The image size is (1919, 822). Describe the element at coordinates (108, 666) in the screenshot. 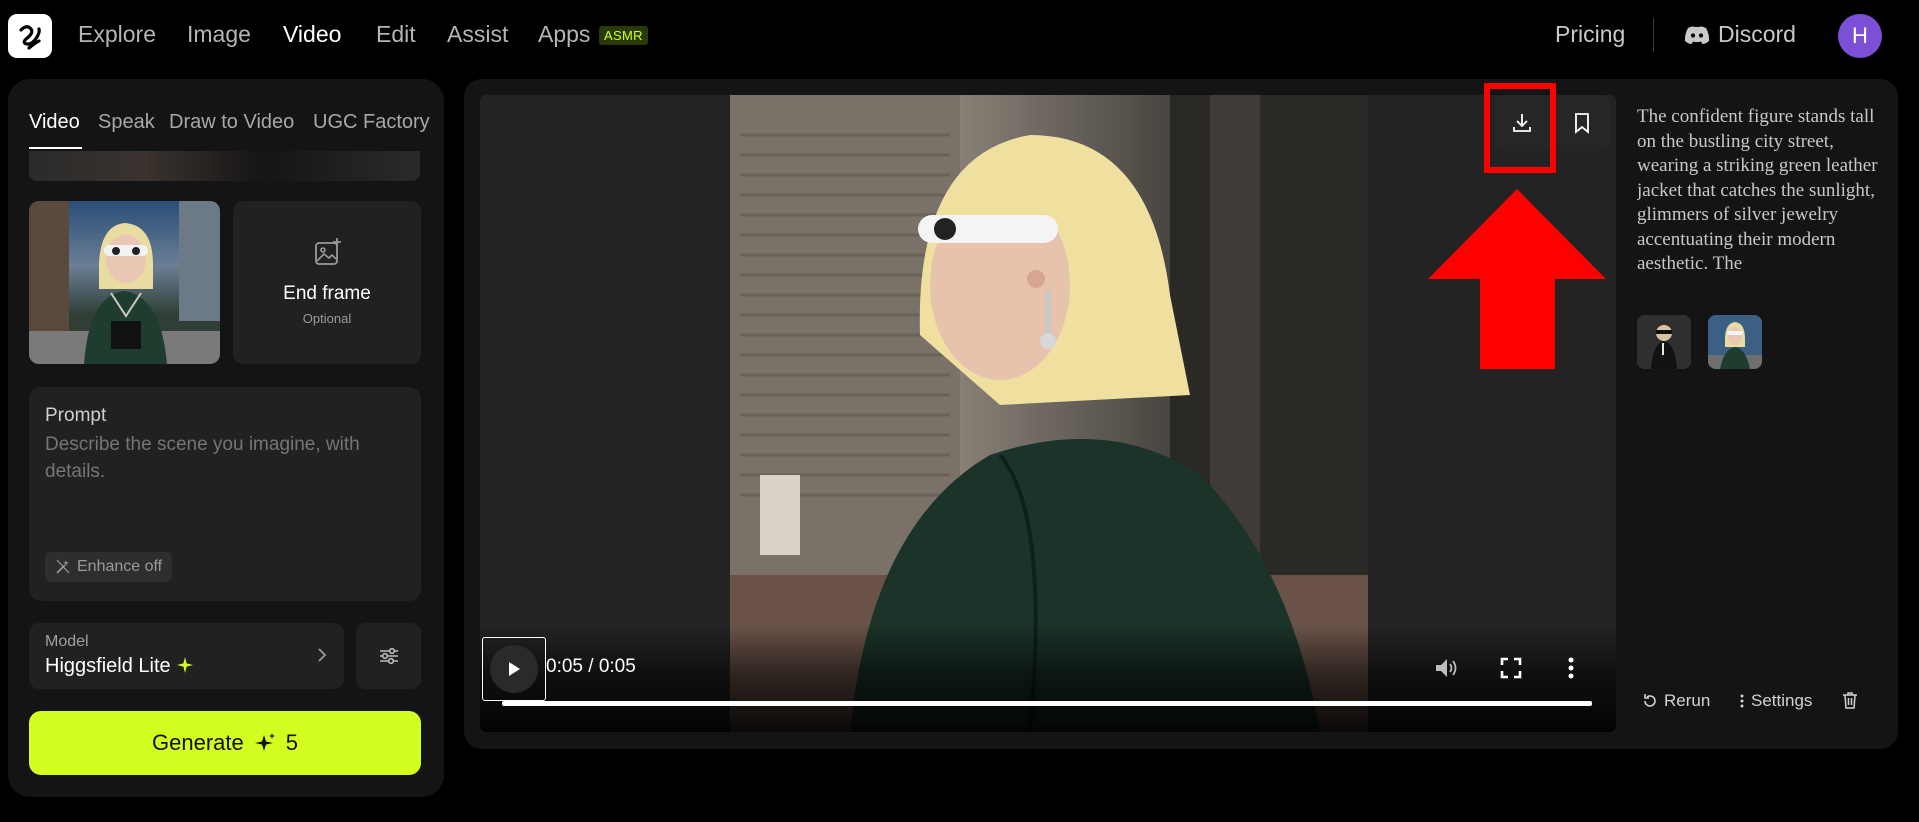

I see `model-name: Higgsfield Lite` at that location.